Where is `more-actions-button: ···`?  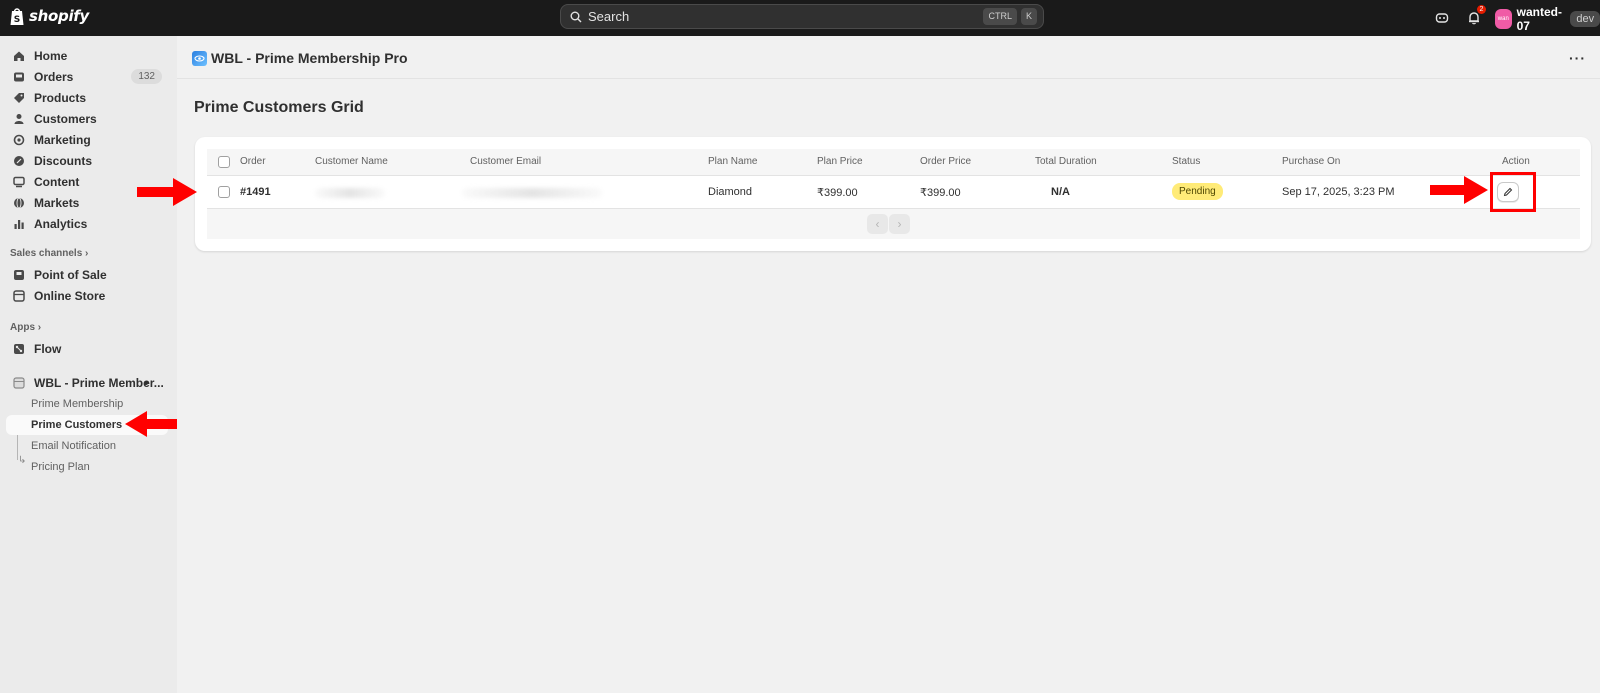
more-actions-button: ··· is located at coordinates (1577, 58).